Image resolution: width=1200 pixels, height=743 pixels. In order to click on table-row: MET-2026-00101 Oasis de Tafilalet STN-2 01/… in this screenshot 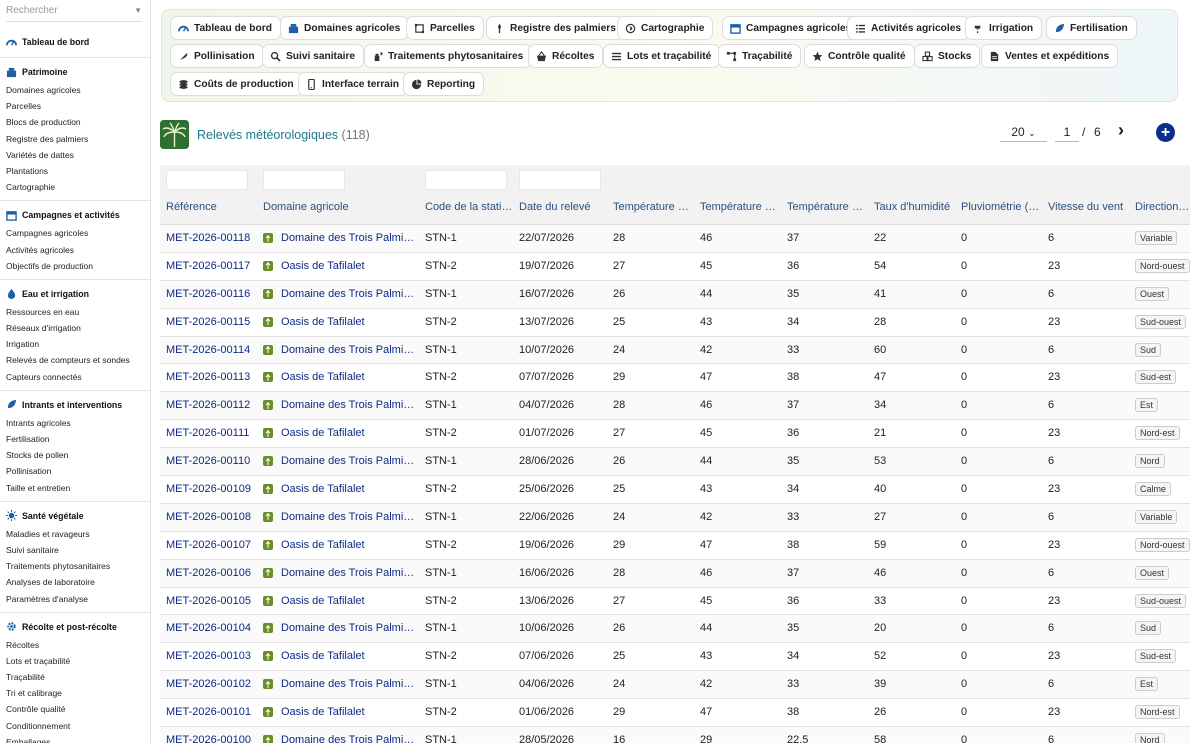, I will do `click(675, 713)`.